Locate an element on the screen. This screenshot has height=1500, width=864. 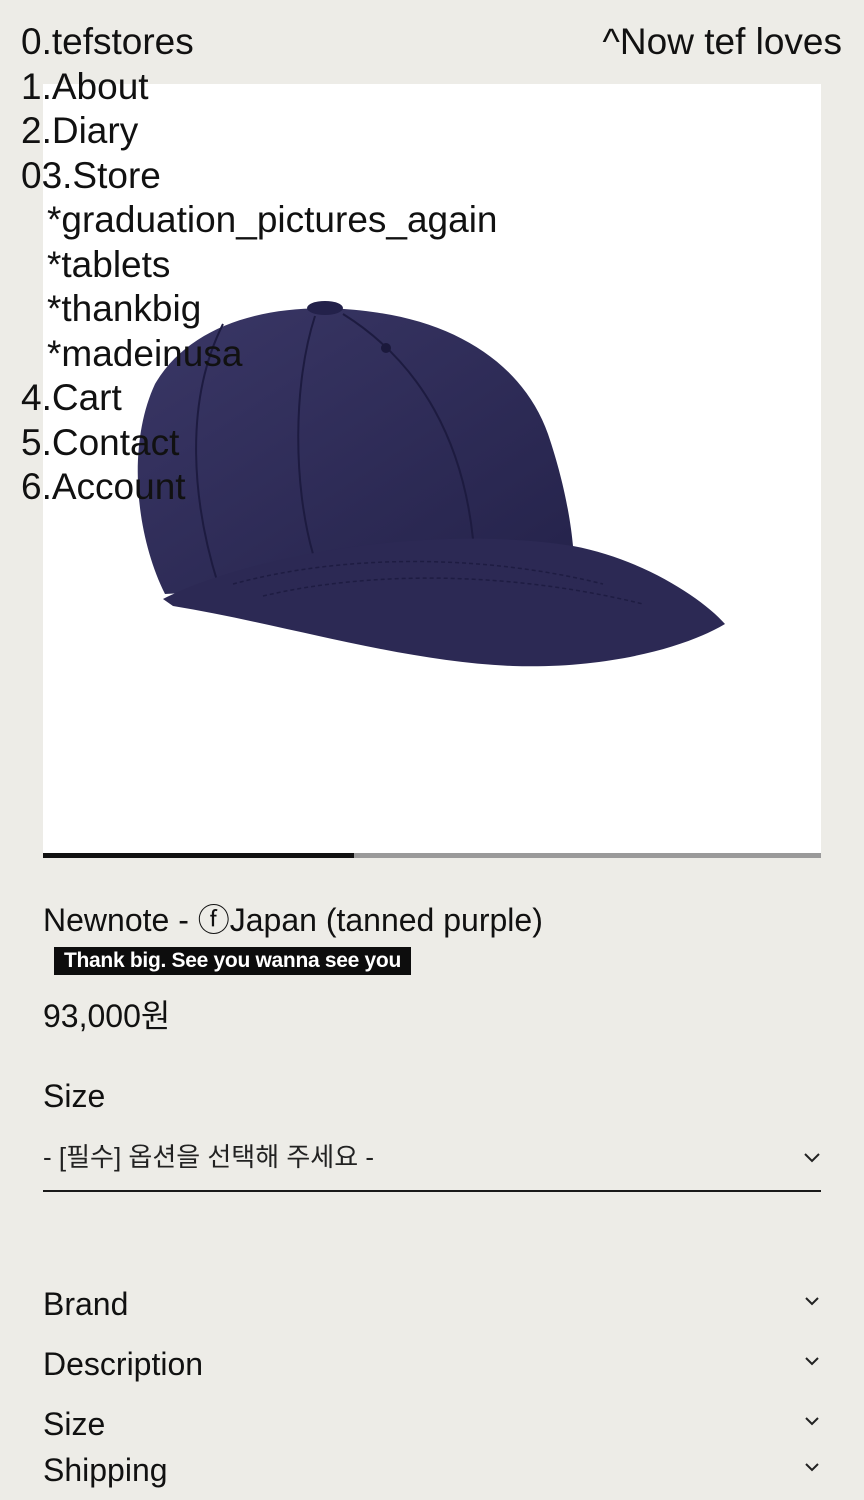
nav-item-diary: 2.Diary is located at coordinates (259, 131).